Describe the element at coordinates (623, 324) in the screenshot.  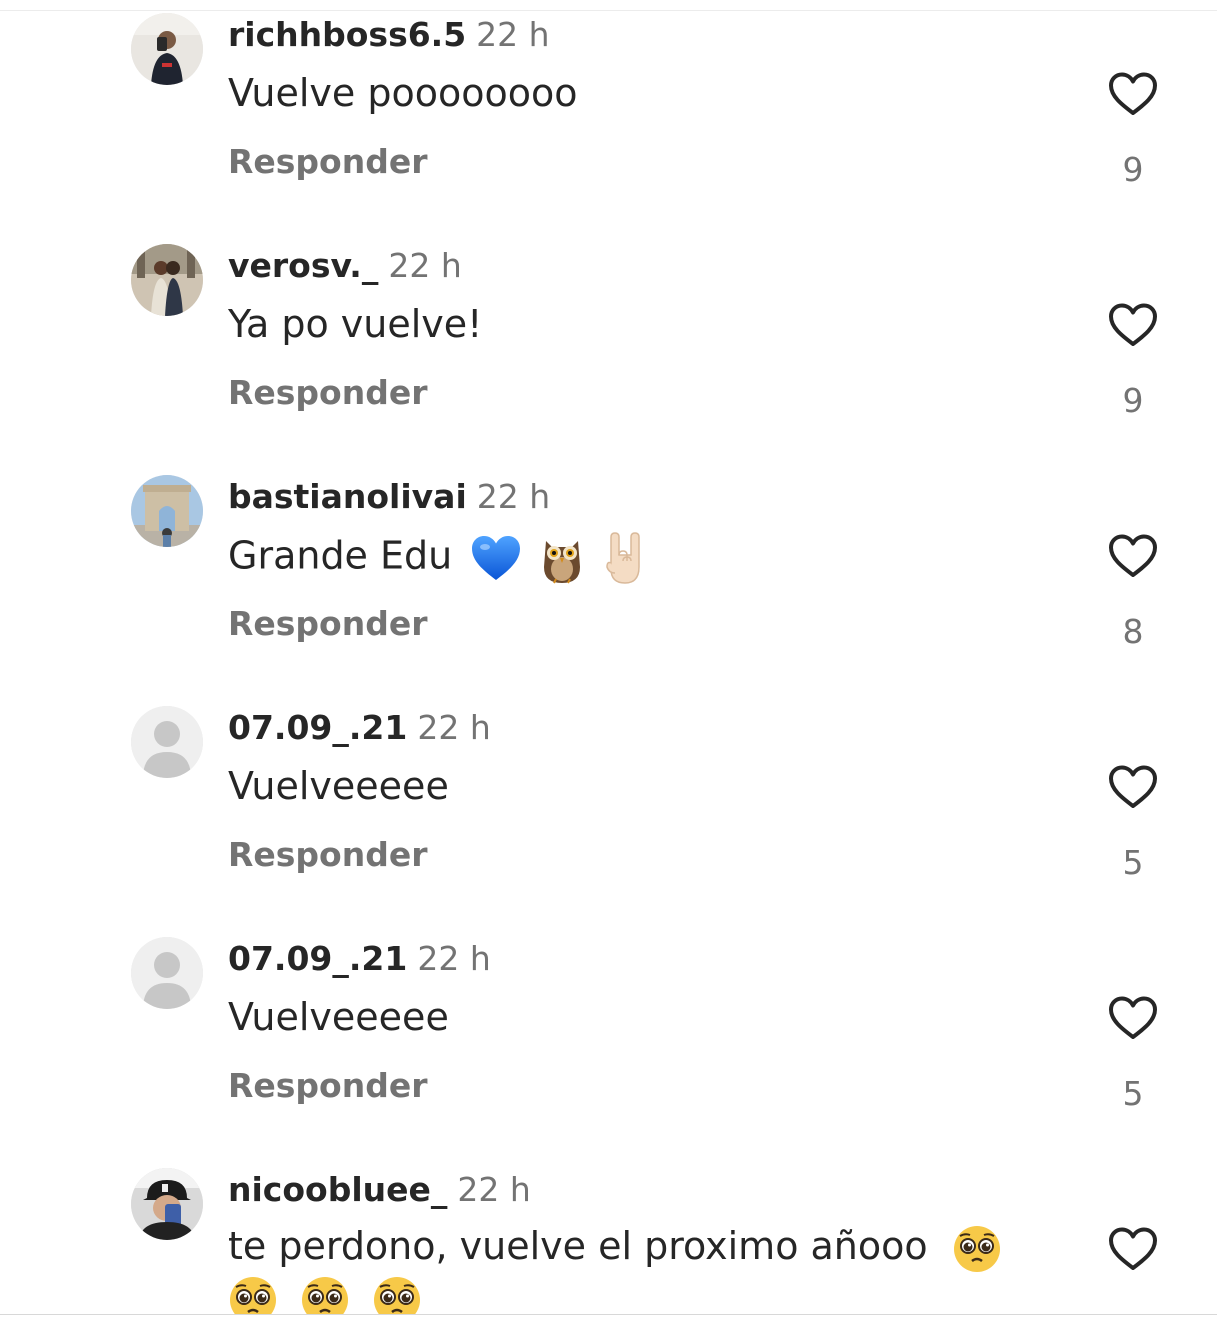
I see `comment-text: Ya po vuelve!` at that location.